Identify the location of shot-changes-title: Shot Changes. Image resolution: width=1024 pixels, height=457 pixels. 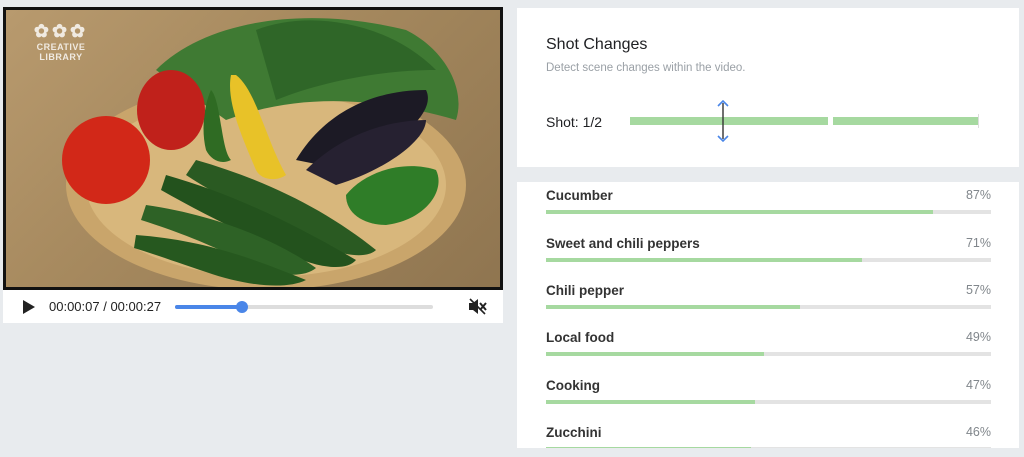
(597, 44).